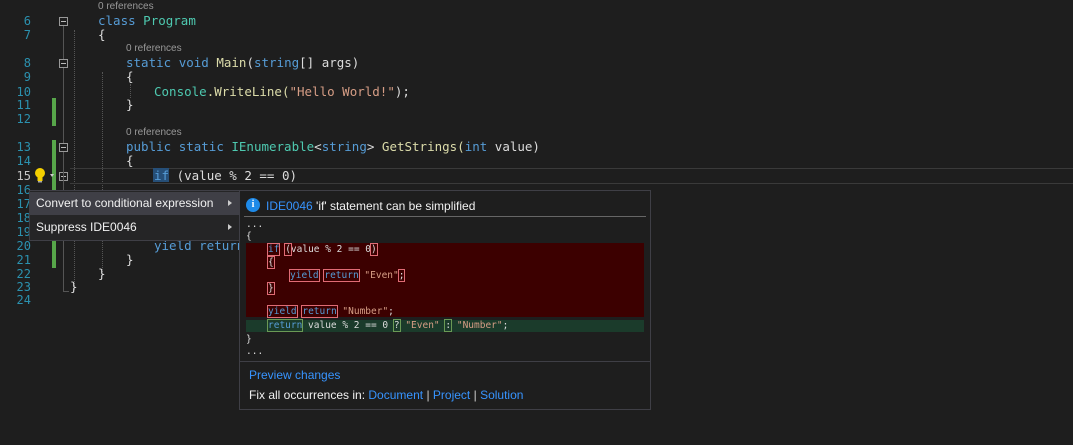  Describe the element at coordinates (294, 375) in the screenshot. I see `preview-changes-link: Preview changes` at that location.